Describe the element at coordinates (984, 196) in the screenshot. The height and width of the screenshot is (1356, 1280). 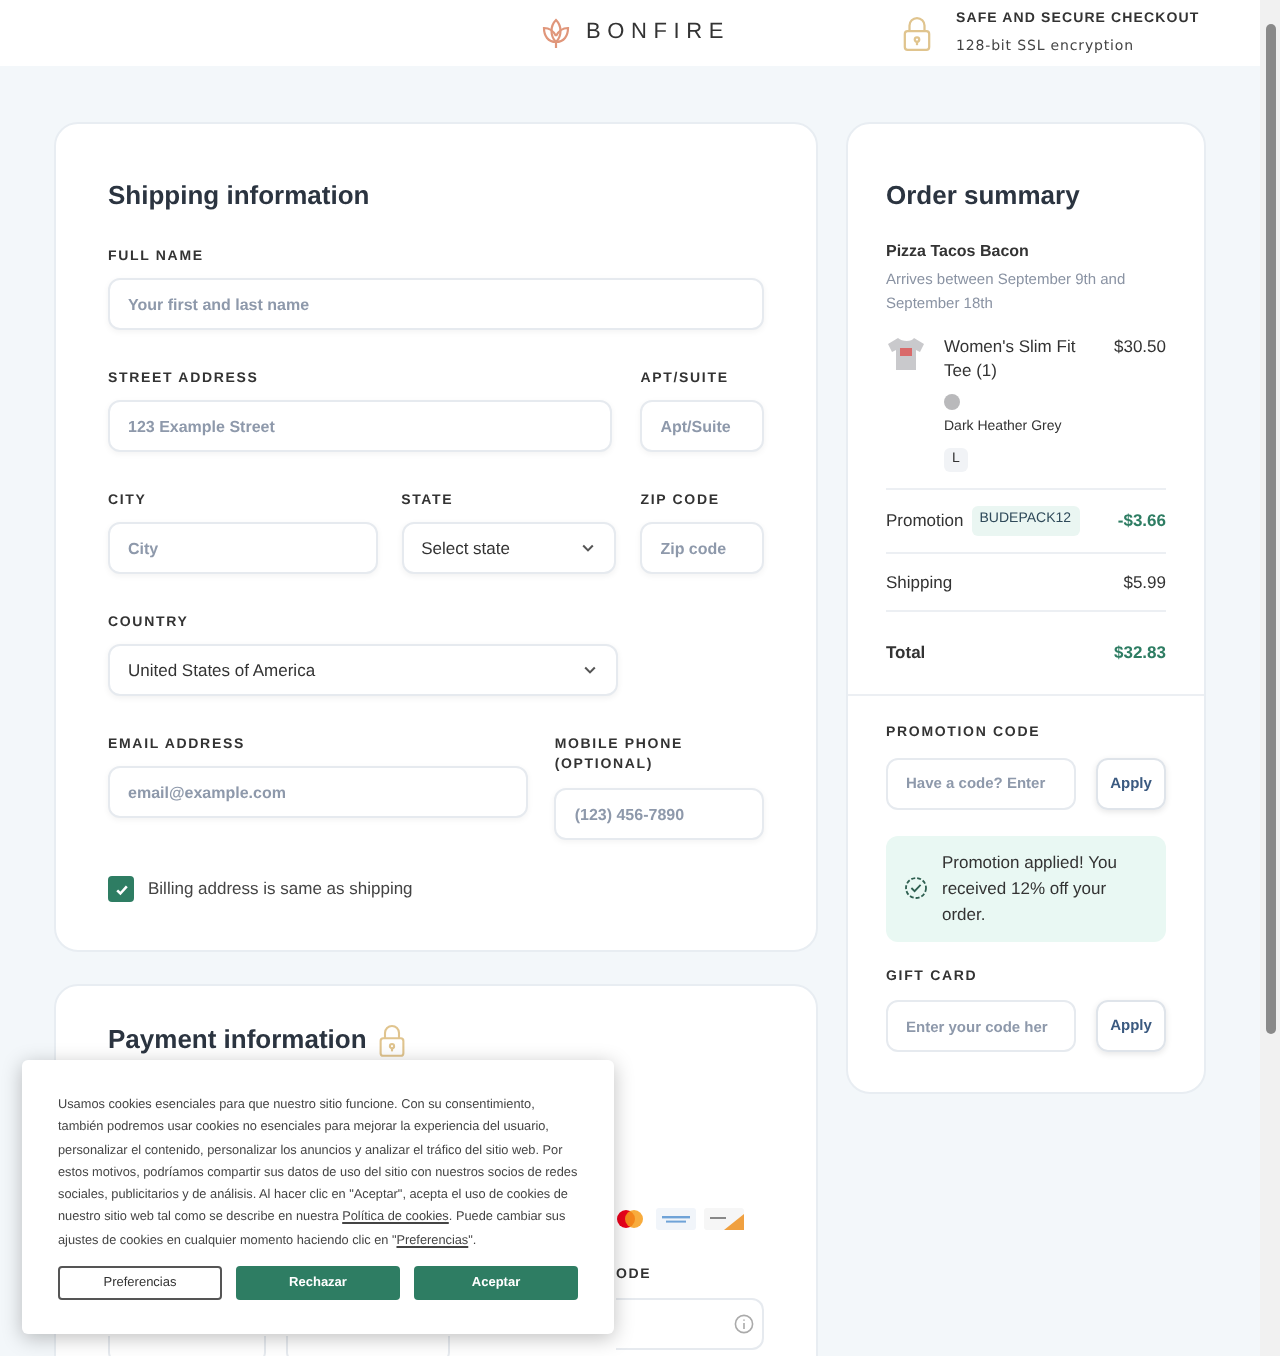
I see `section-title: Order summary` at that location.